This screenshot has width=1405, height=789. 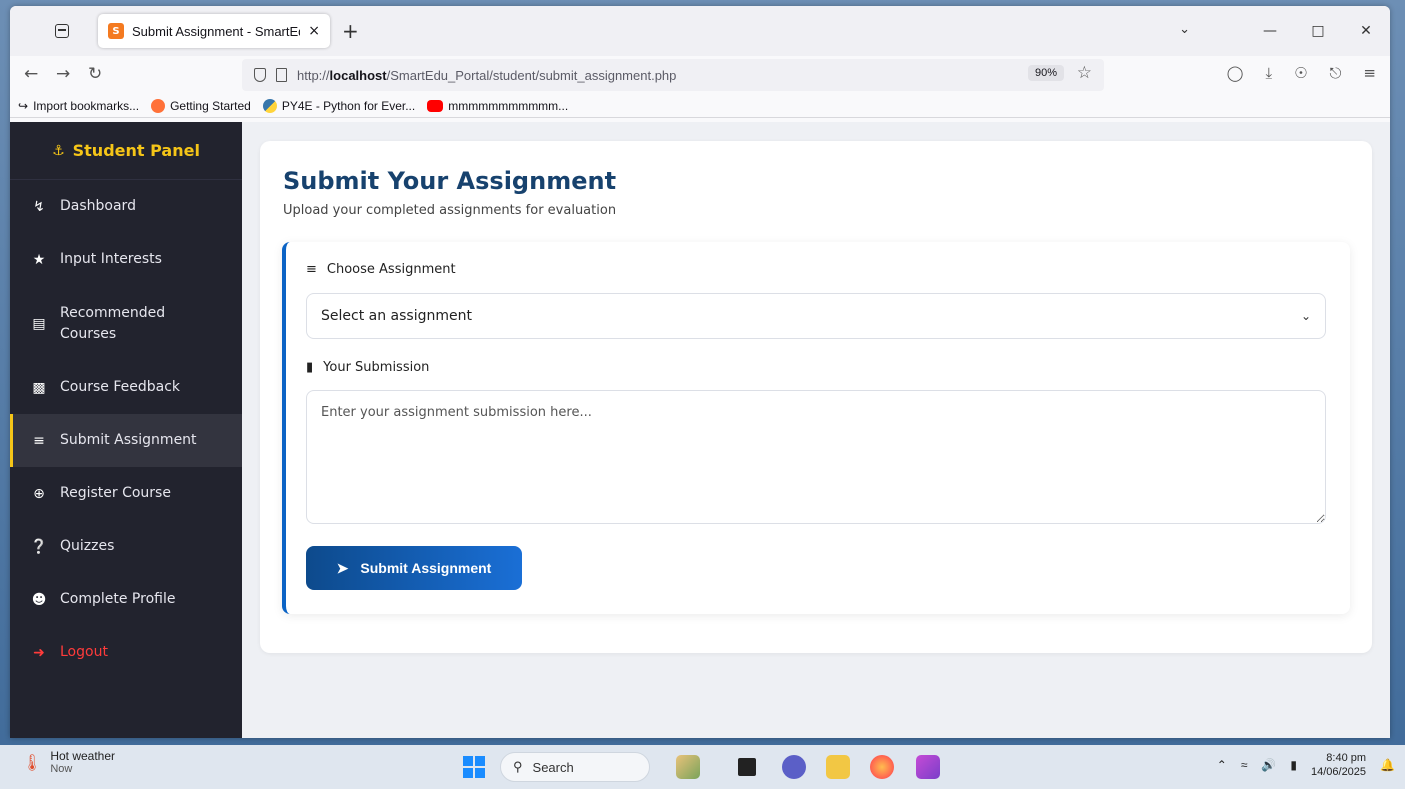 I want to click on forward-button: →, so click(x=63, y=74).